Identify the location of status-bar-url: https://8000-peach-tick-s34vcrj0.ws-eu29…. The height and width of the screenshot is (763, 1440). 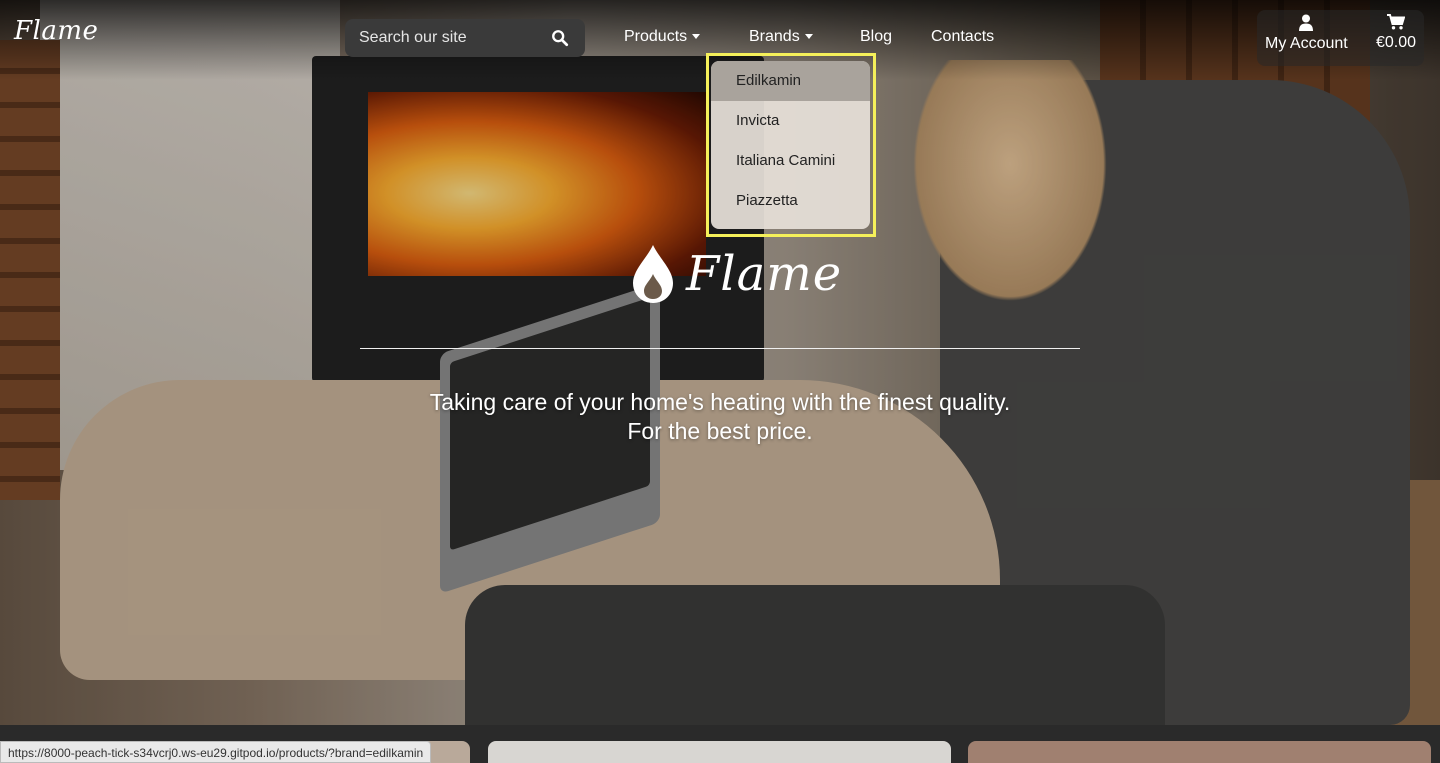
(216, 752).